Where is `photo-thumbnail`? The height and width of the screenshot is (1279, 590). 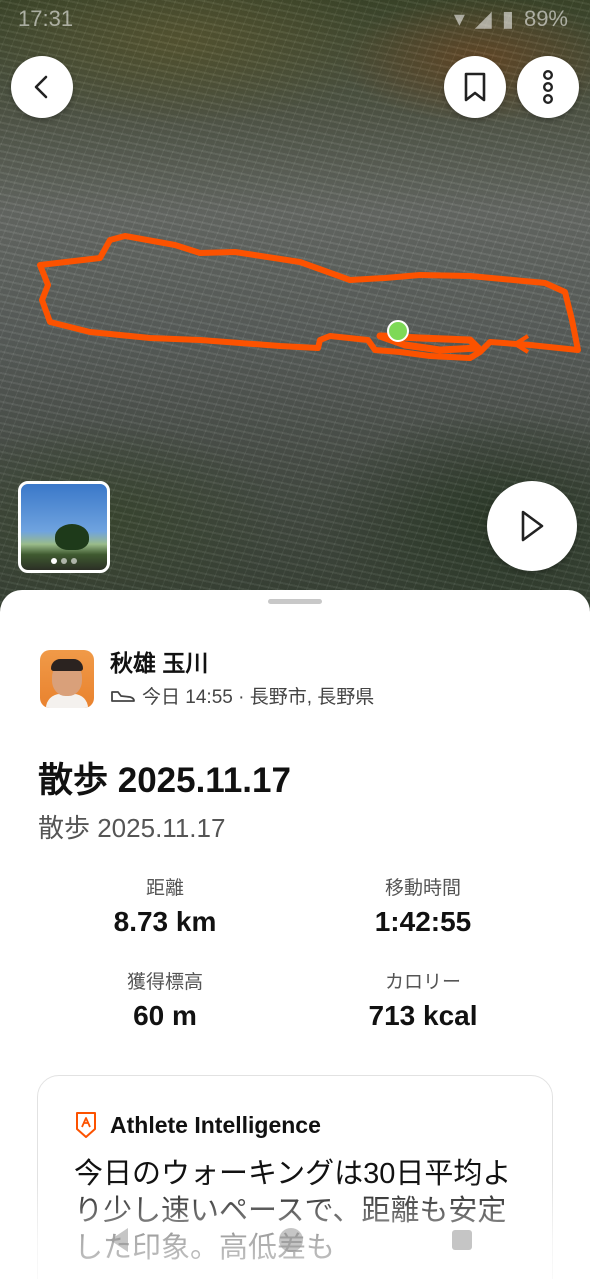
photo-thumbnail is located at coordinates (64, 527).